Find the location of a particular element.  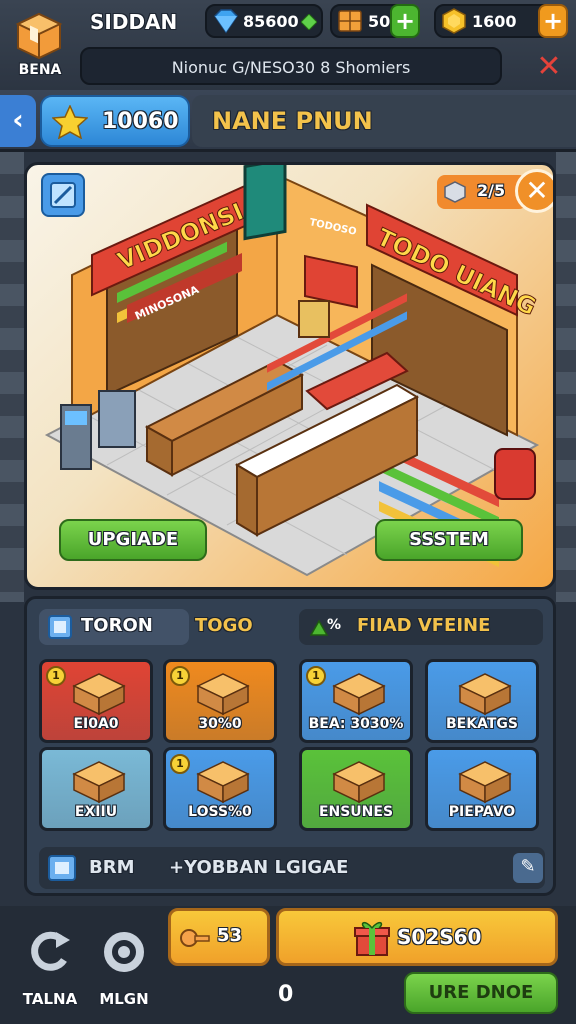

message-text: Nionuc G/NESO30 8 Shomiers is located at coordinates (291, 67).